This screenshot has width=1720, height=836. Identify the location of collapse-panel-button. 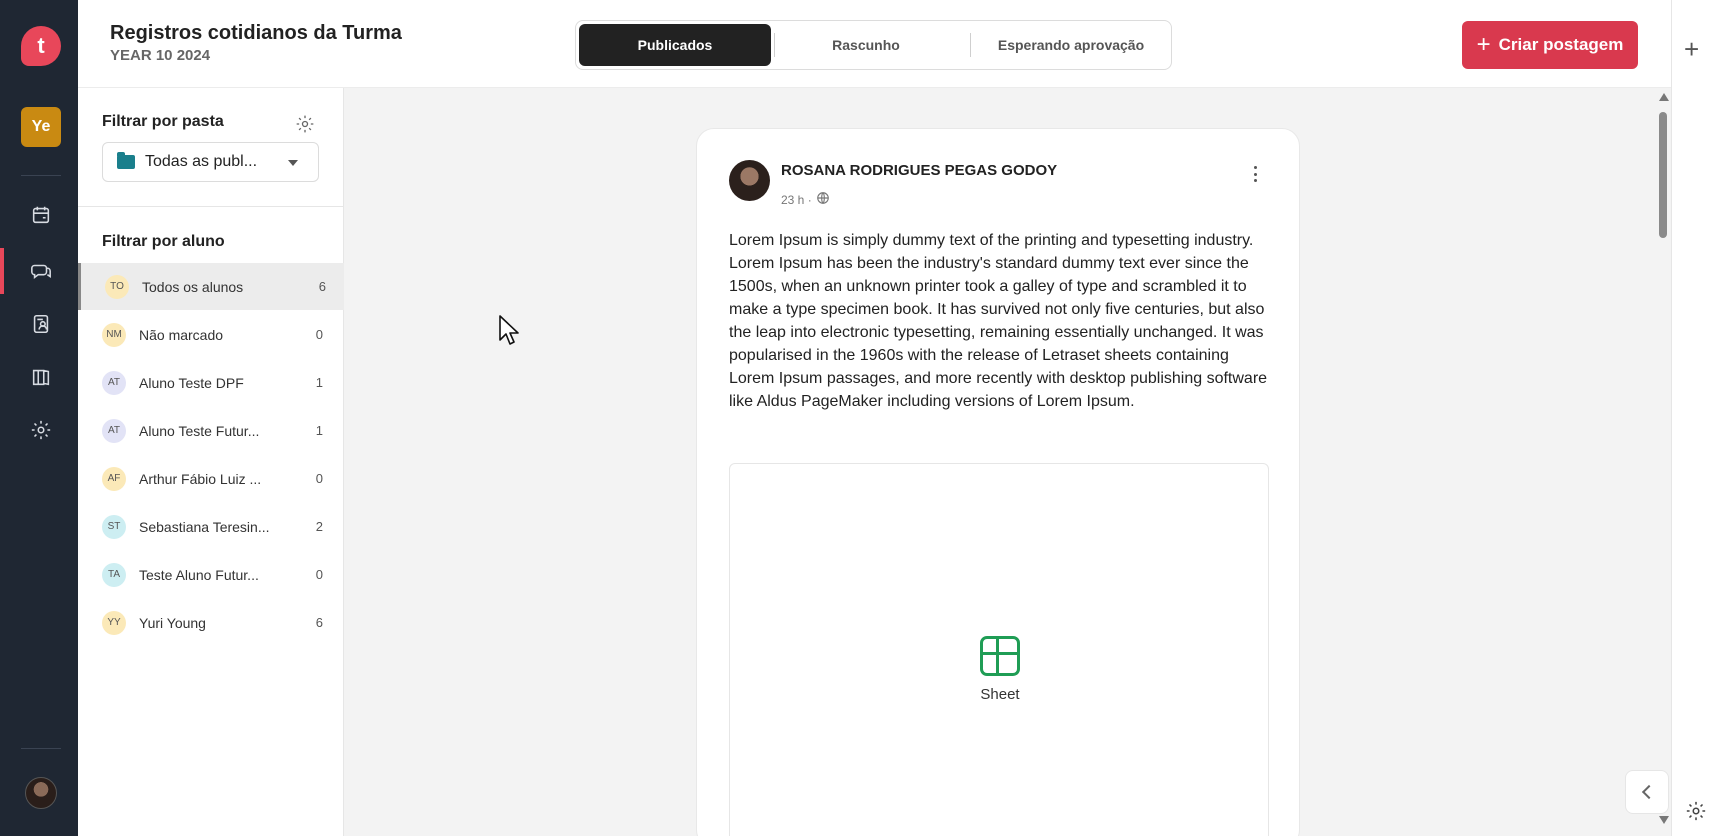
(1647, 792).